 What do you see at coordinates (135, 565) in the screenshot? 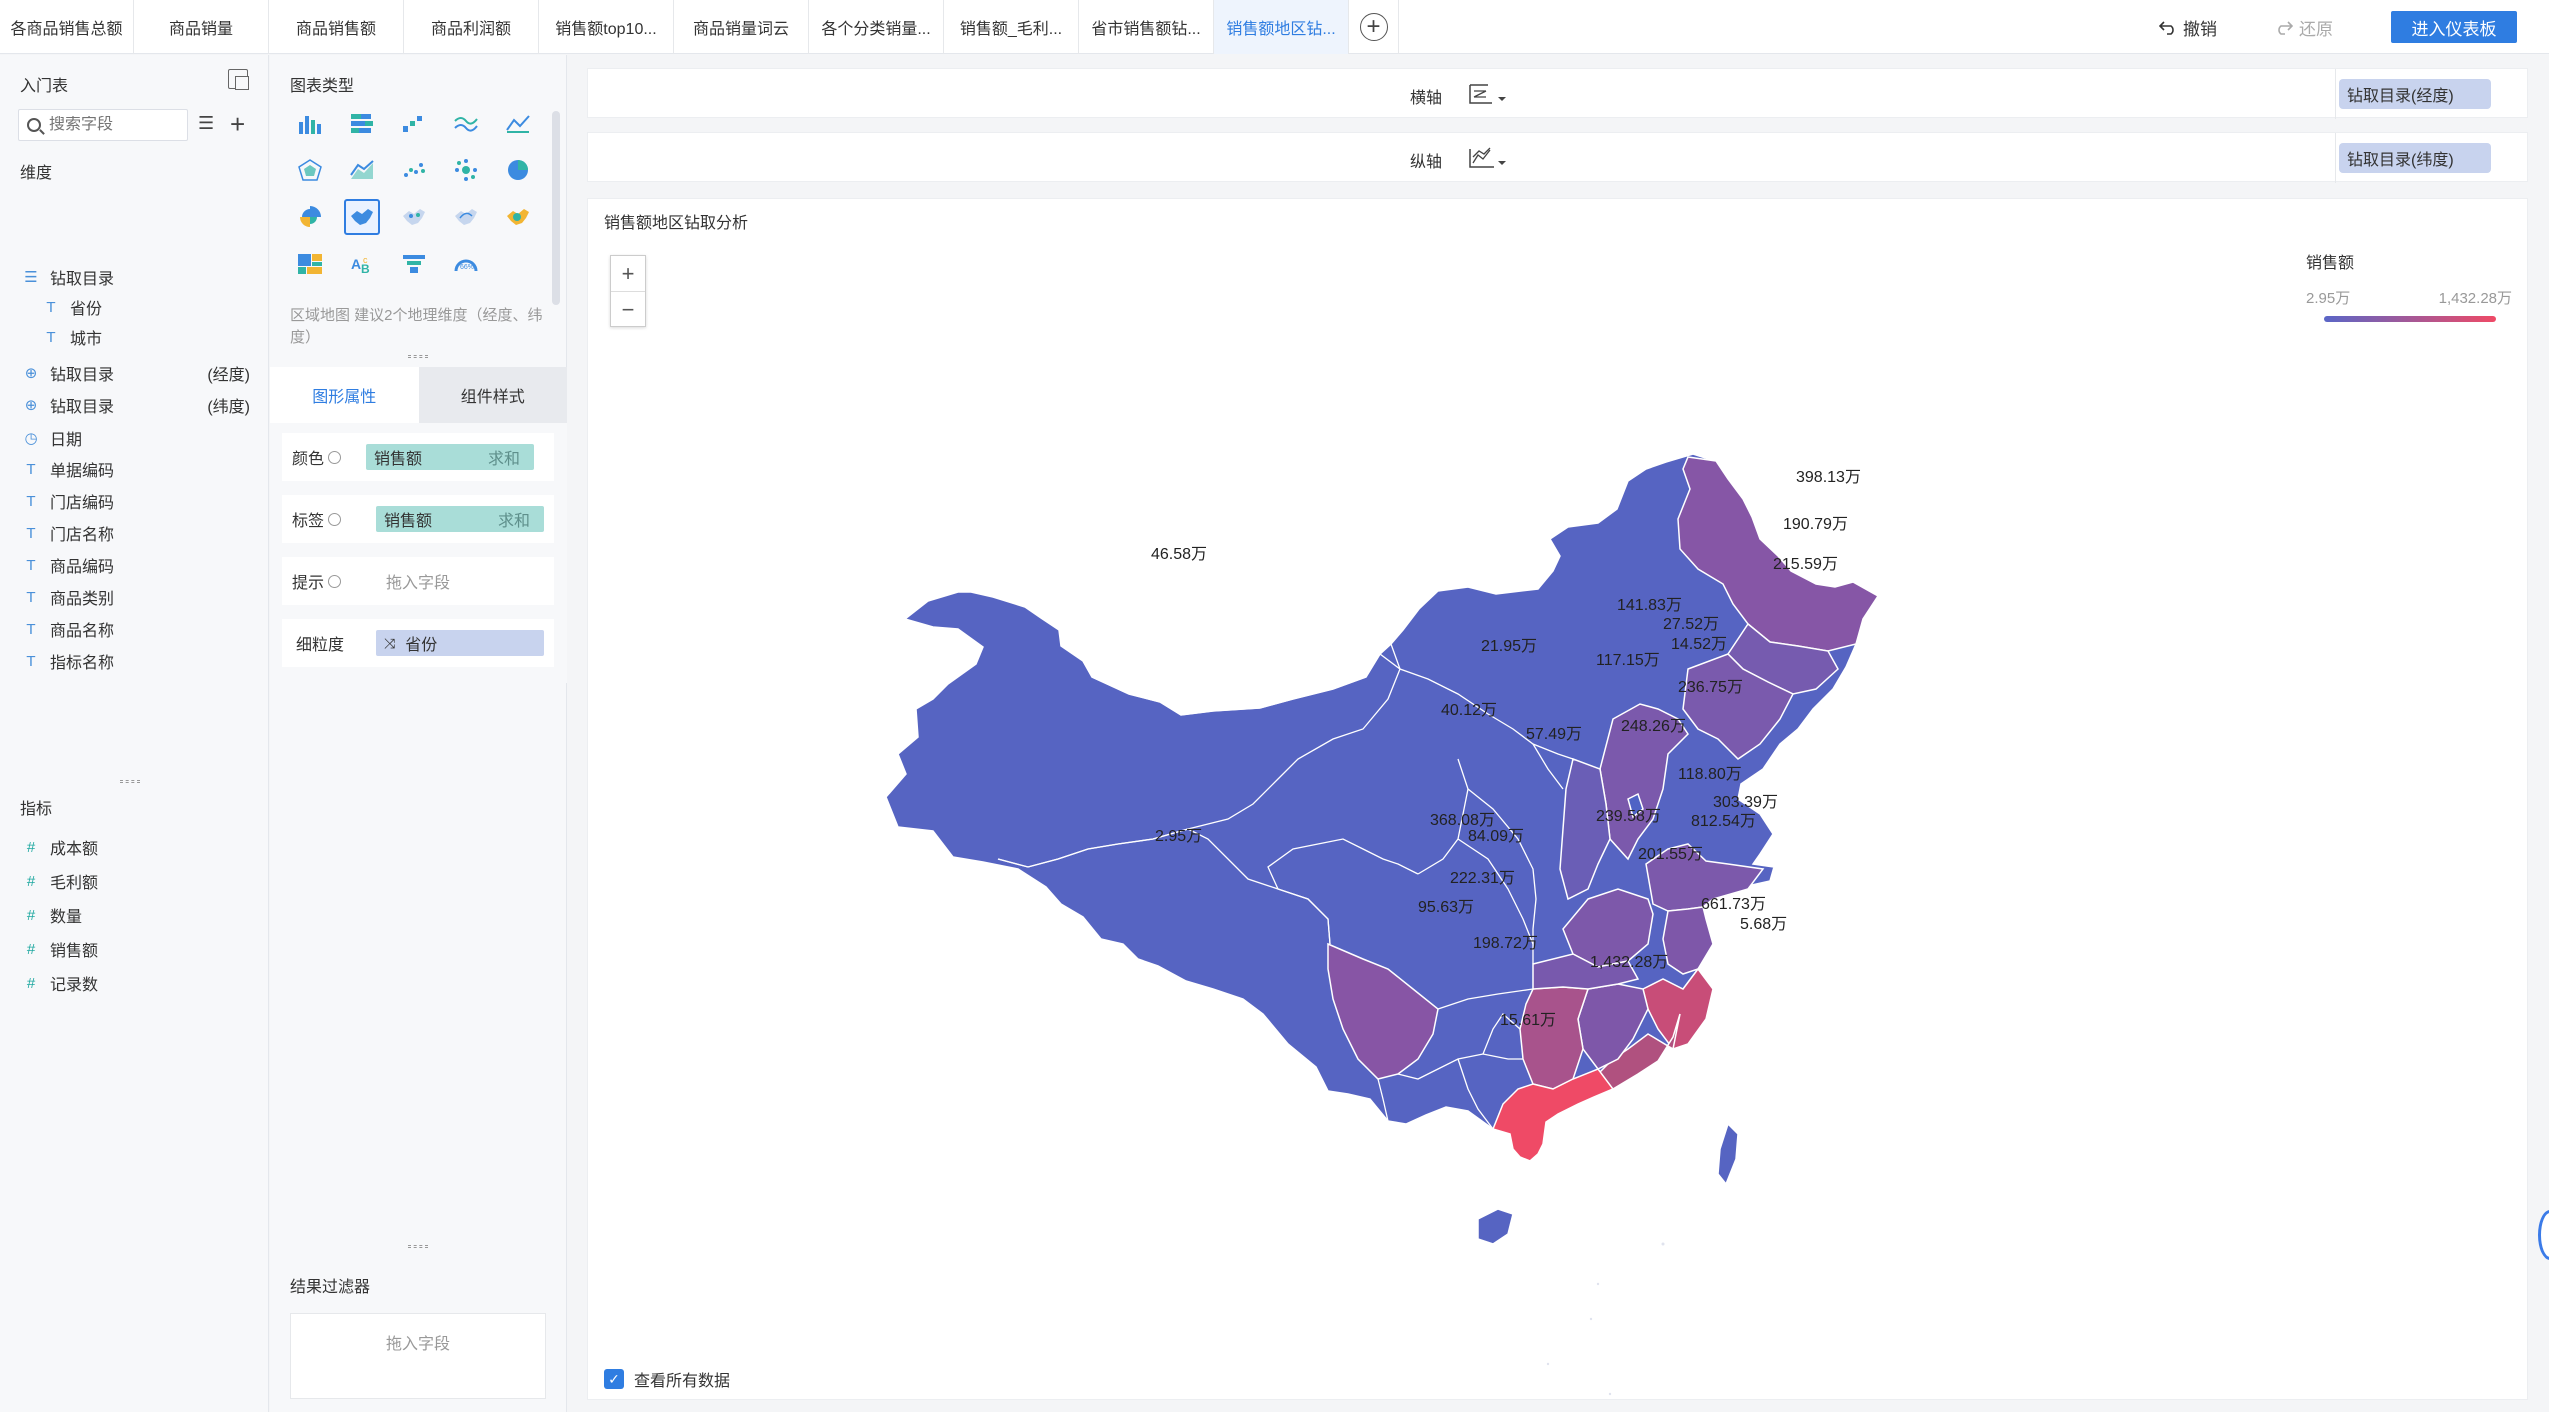
I see `dimension-field-item: T 商品编码` at bounding box center [135, 565].